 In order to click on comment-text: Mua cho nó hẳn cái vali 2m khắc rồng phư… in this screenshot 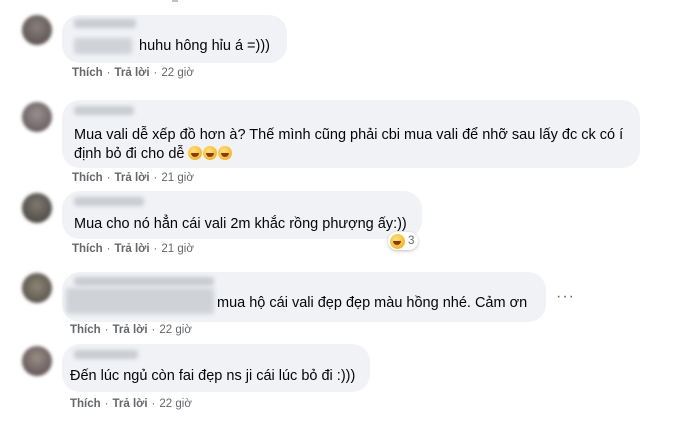, I will do `click(240, 224)`.